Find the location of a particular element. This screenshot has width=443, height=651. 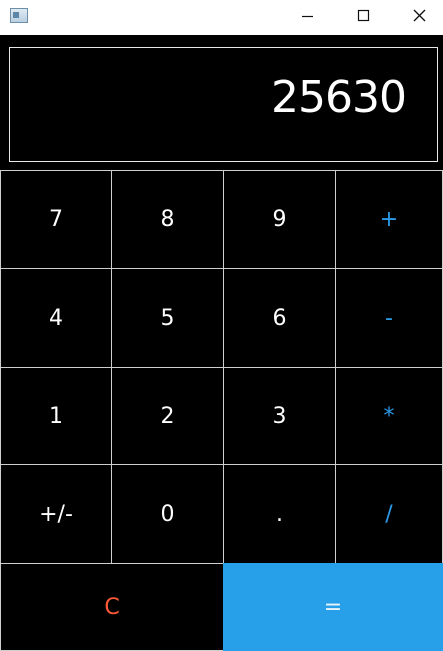

key-8: 8 is located at coordinates (167, 219).